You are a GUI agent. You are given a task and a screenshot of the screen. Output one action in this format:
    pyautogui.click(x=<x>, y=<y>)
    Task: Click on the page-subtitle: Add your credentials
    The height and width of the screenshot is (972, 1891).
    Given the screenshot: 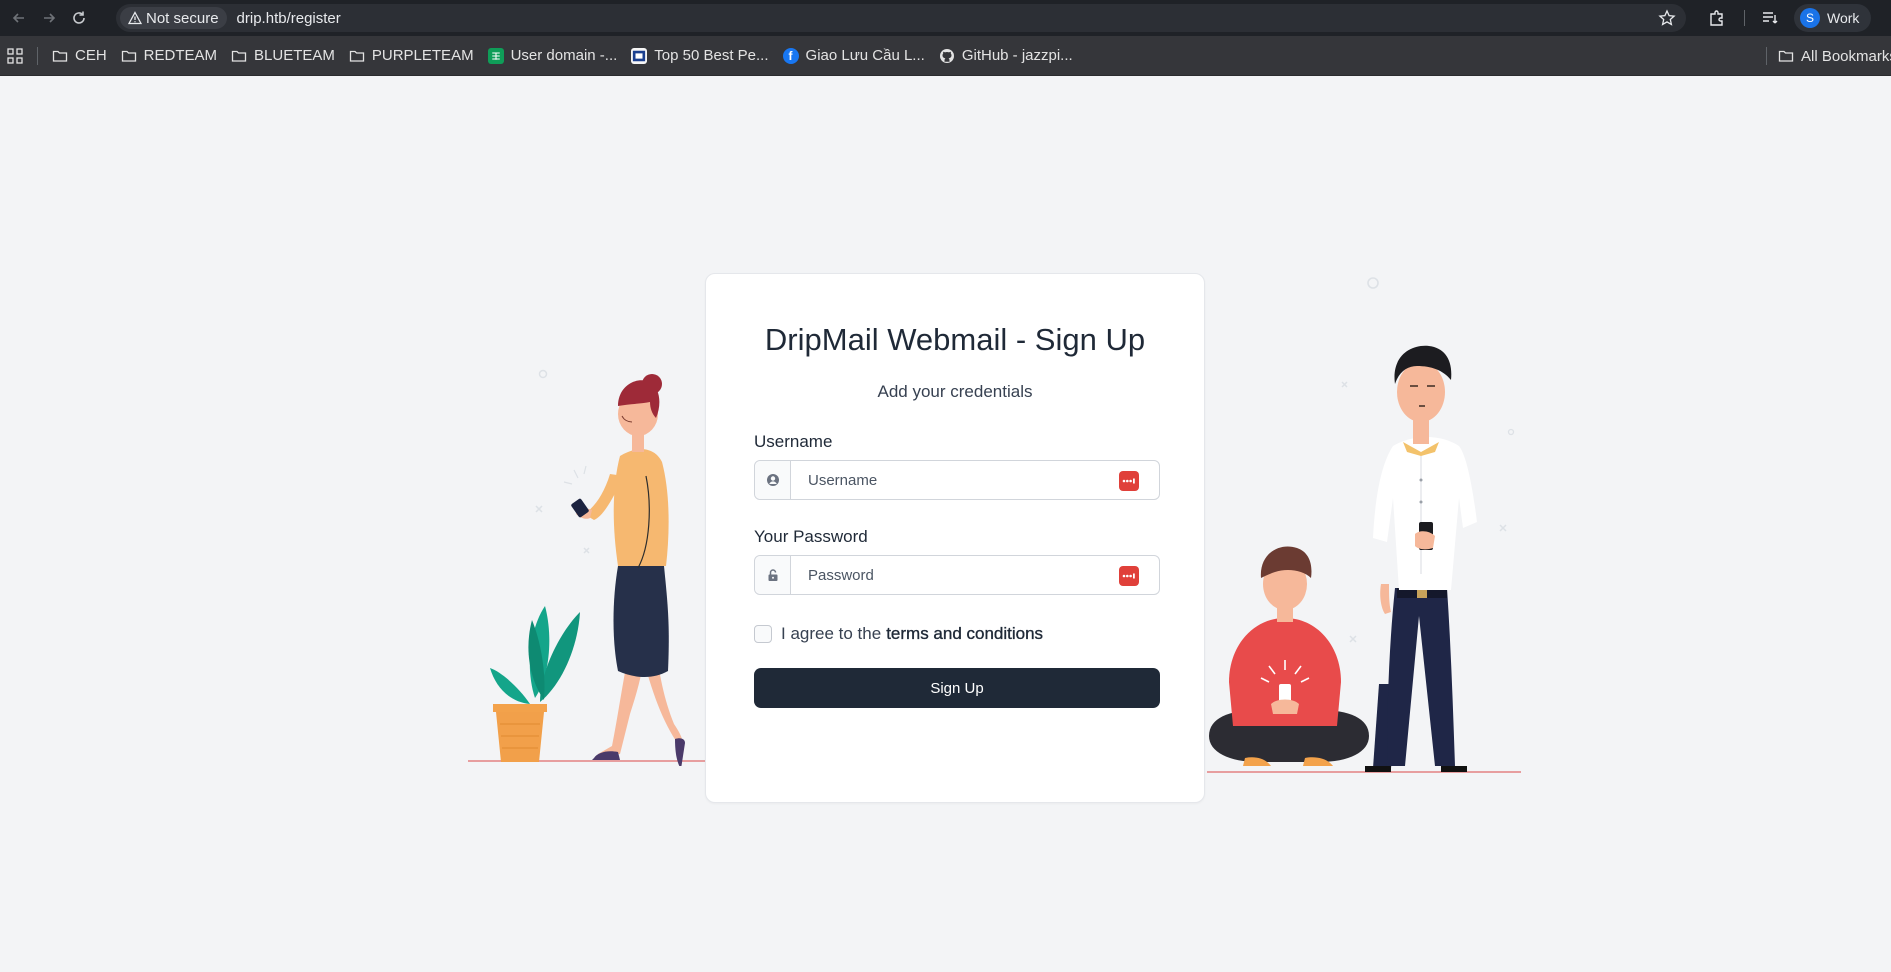 What is the action you would take?
    pyautogui.click(x=955, y=391)
    